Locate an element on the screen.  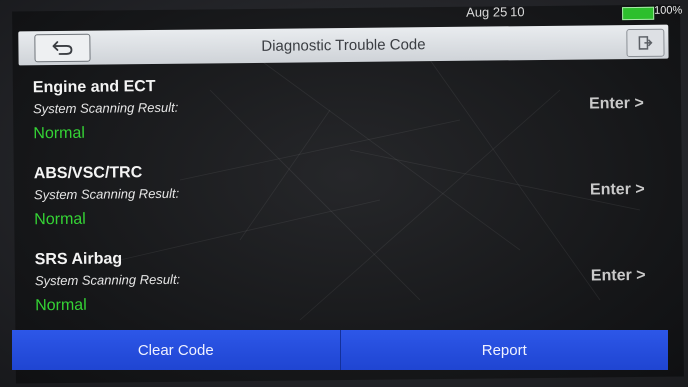
footer-bar: Clear Code Report is located at coordinates (340, 350).